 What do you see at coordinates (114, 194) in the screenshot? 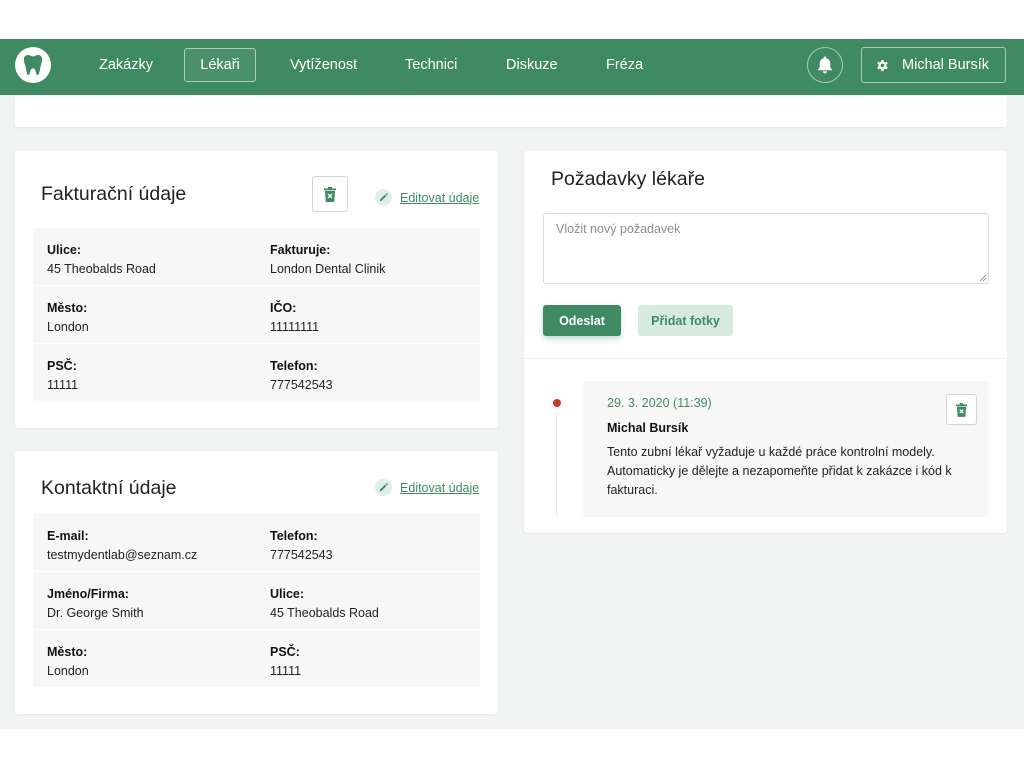
I see `billing-title: Fakturační údaje` at bounding box center [114, 194].